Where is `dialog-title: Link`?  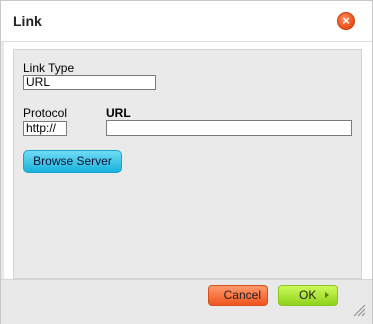 dialog-title: Link is located at coordinates (27, 21).